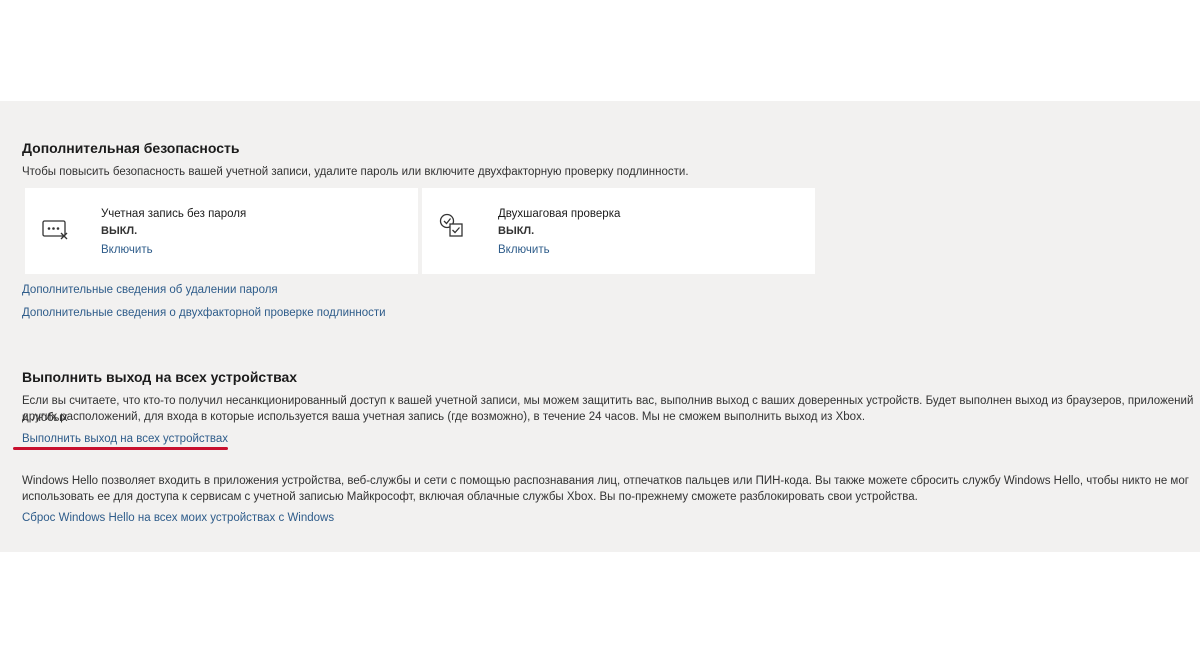  I want to click on two-step-verification-enable-link: Включить, so click(524, 250).